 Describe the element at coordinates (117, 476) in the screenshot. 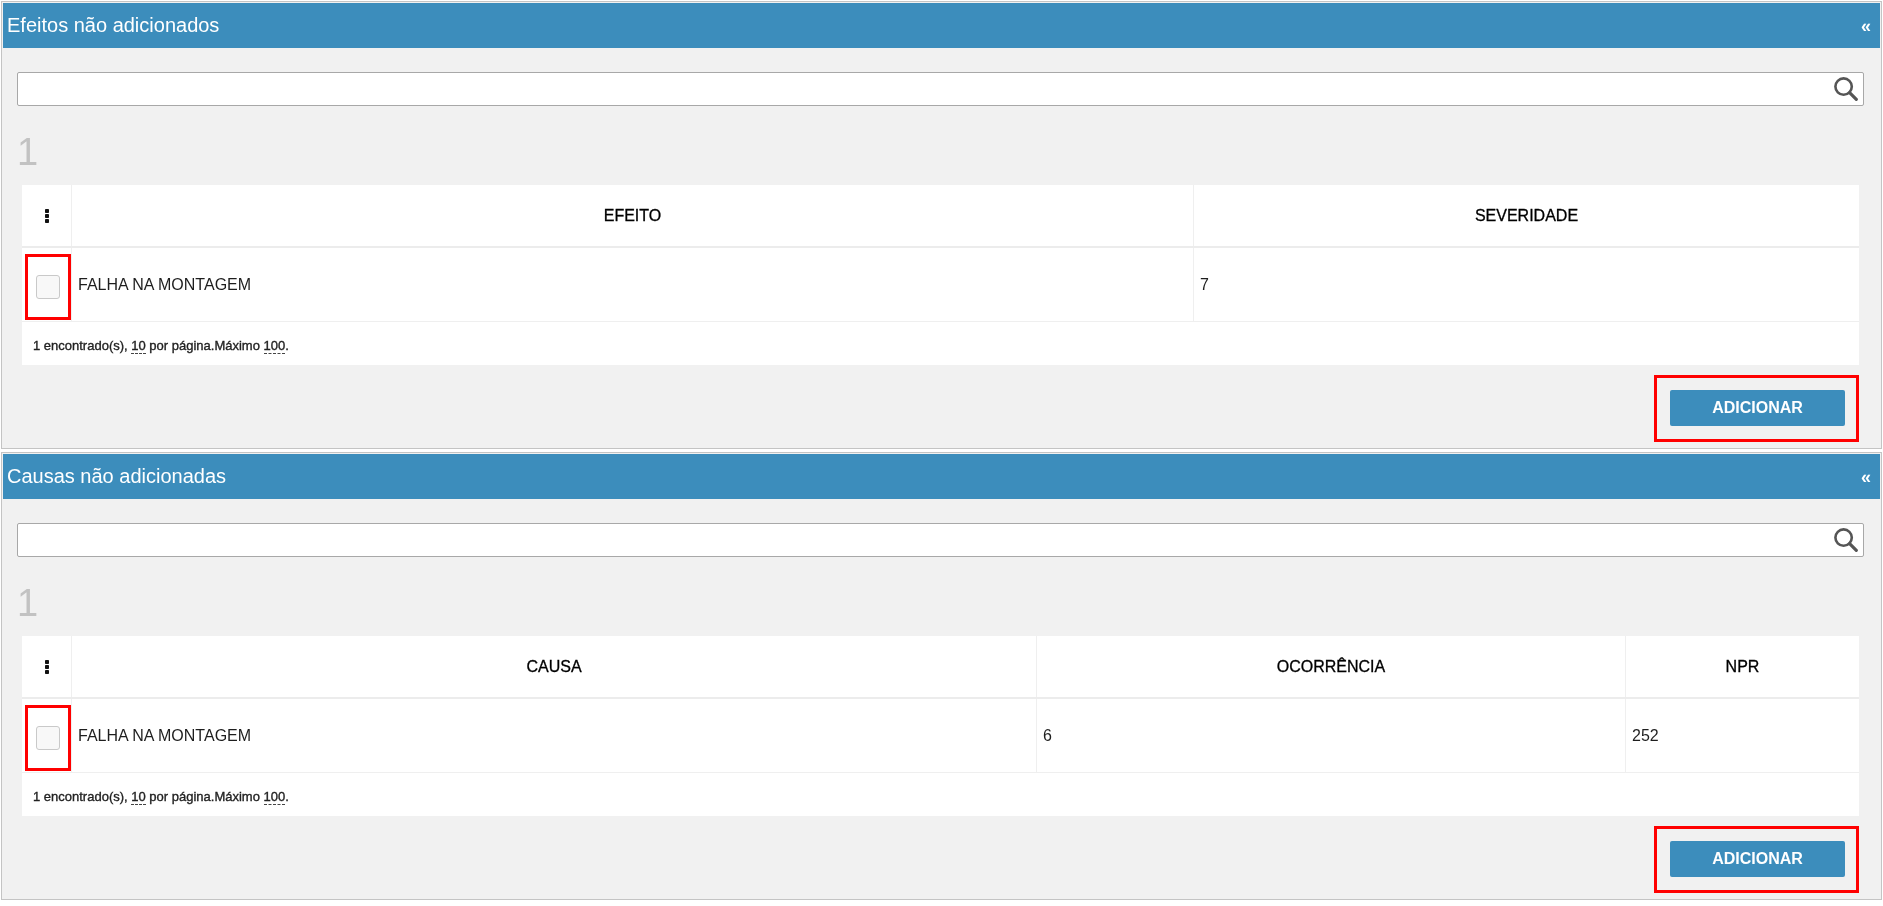

I see `panel-title: Causas não adicionadas` at that location.